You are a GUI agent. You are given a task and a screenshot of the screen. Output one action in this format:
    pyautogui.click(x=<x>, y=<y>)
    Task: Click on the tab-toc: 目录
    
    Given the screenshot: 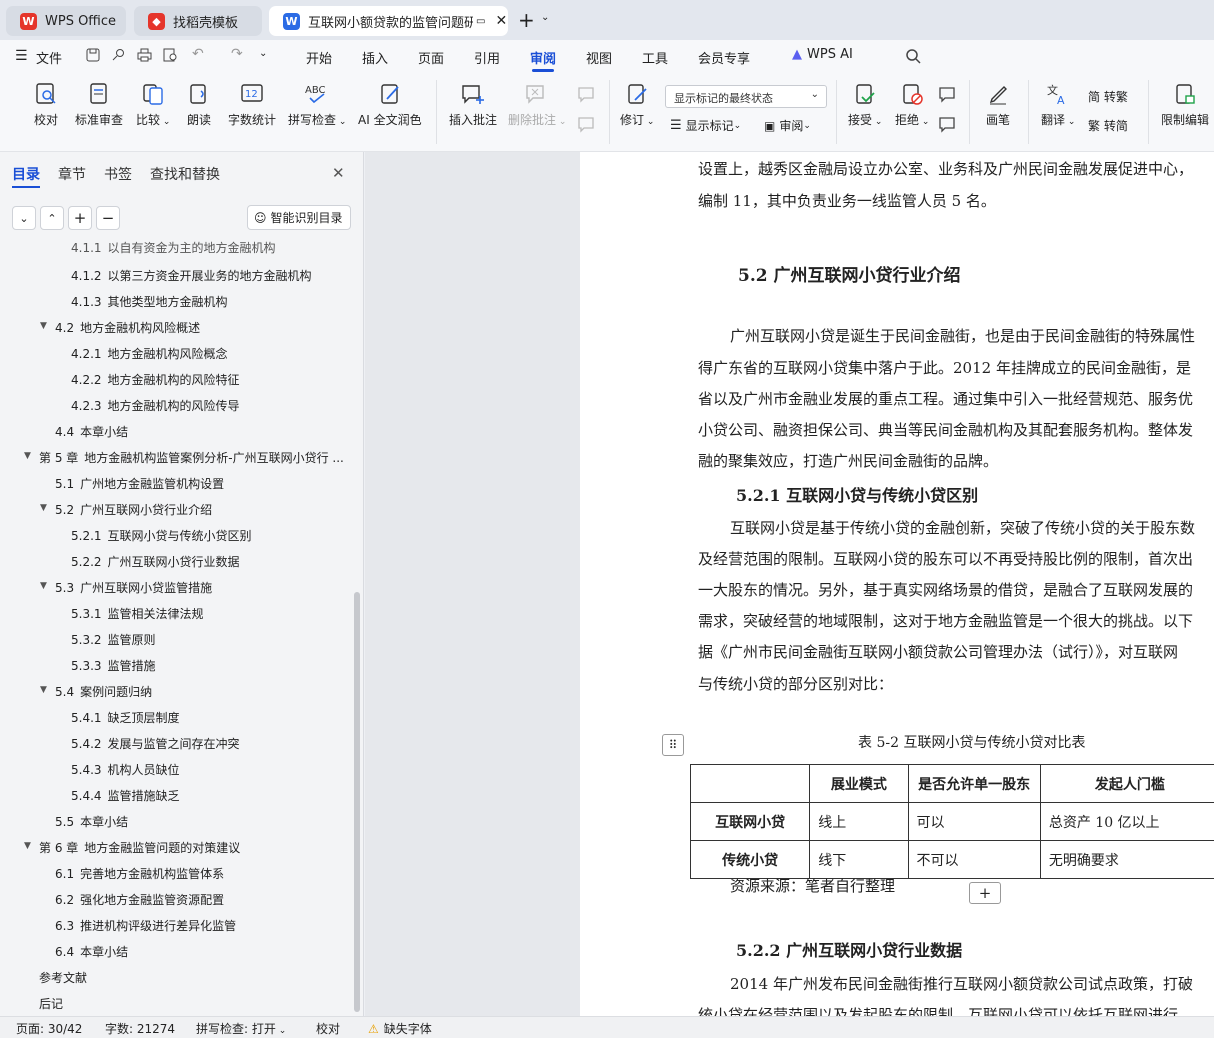 What is the action you would take?
    pyautogui.click(x=26, y=174)
    